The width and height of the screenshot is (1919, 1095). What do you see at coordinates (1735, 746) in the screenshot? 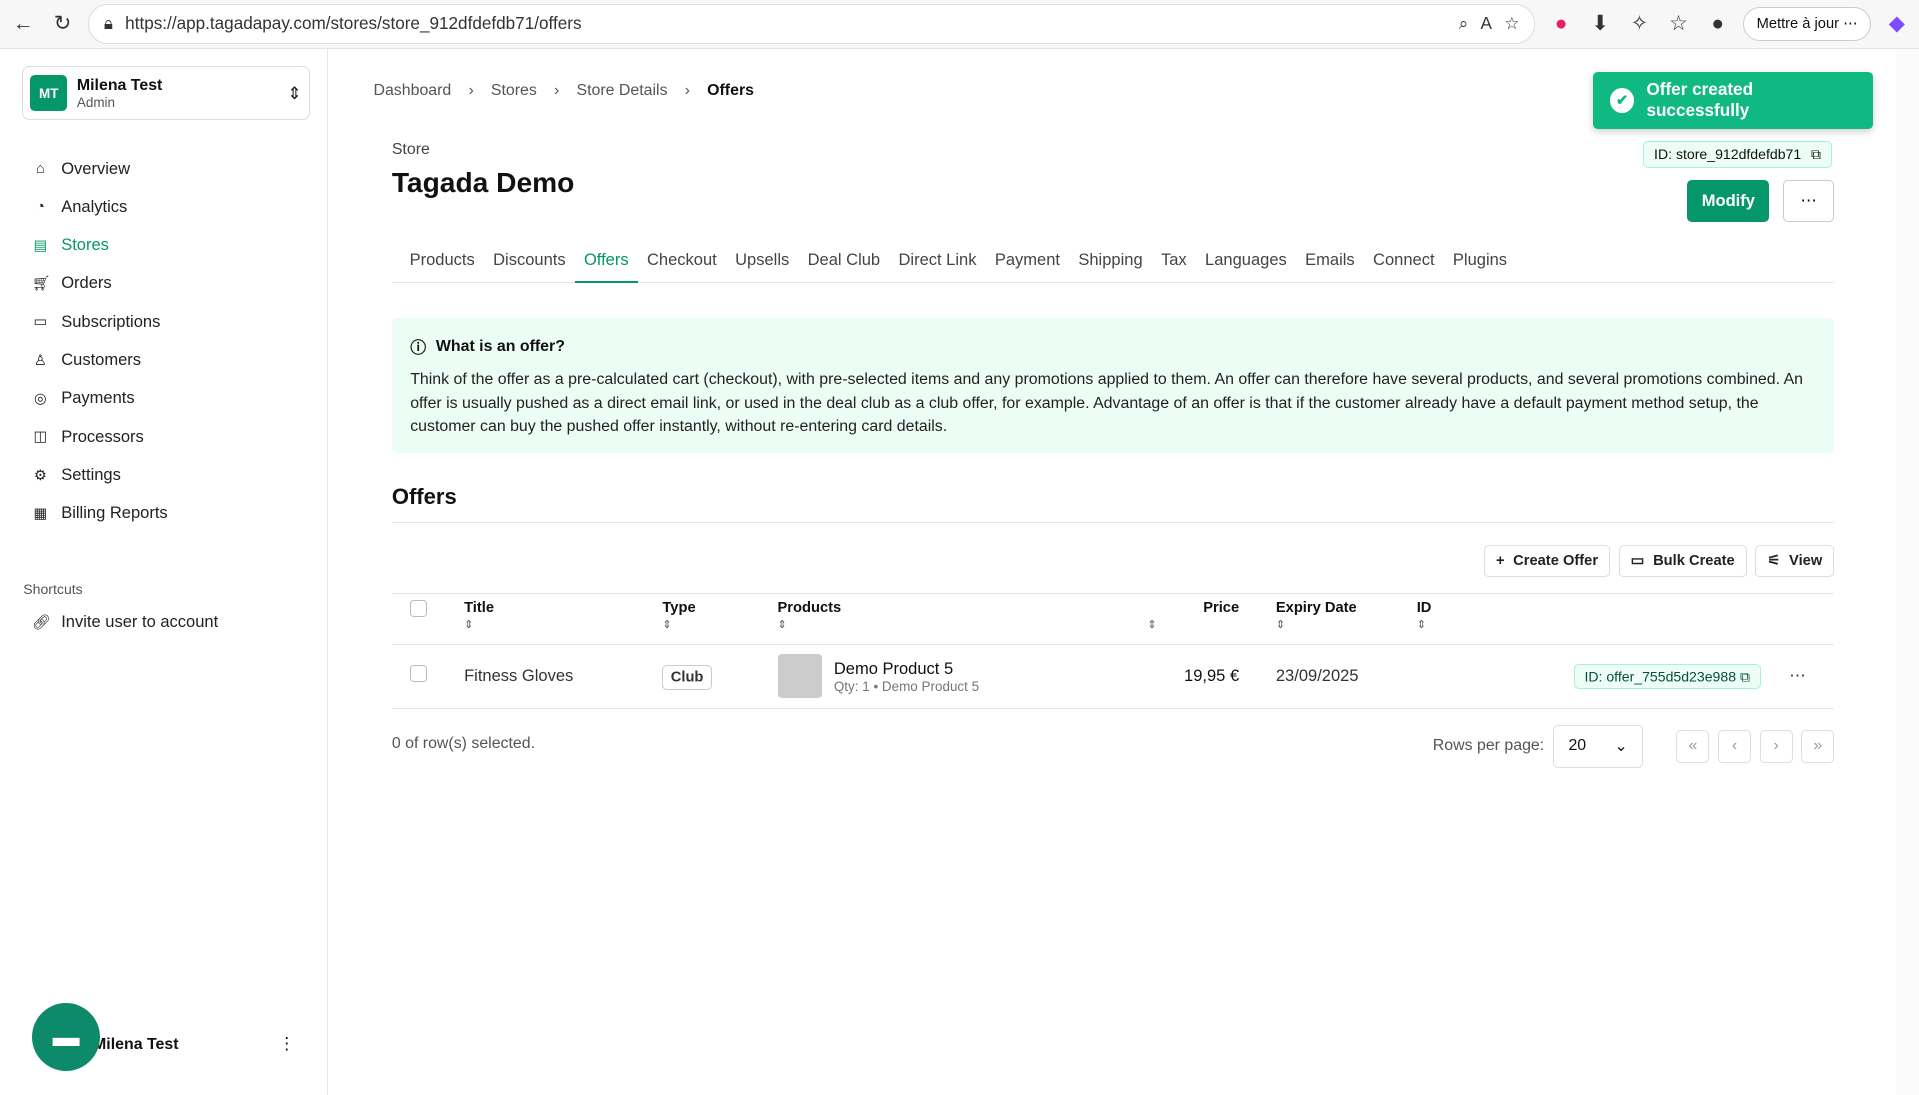
I see `prev-page-button: ‹` at bounding box center [1735, 746].